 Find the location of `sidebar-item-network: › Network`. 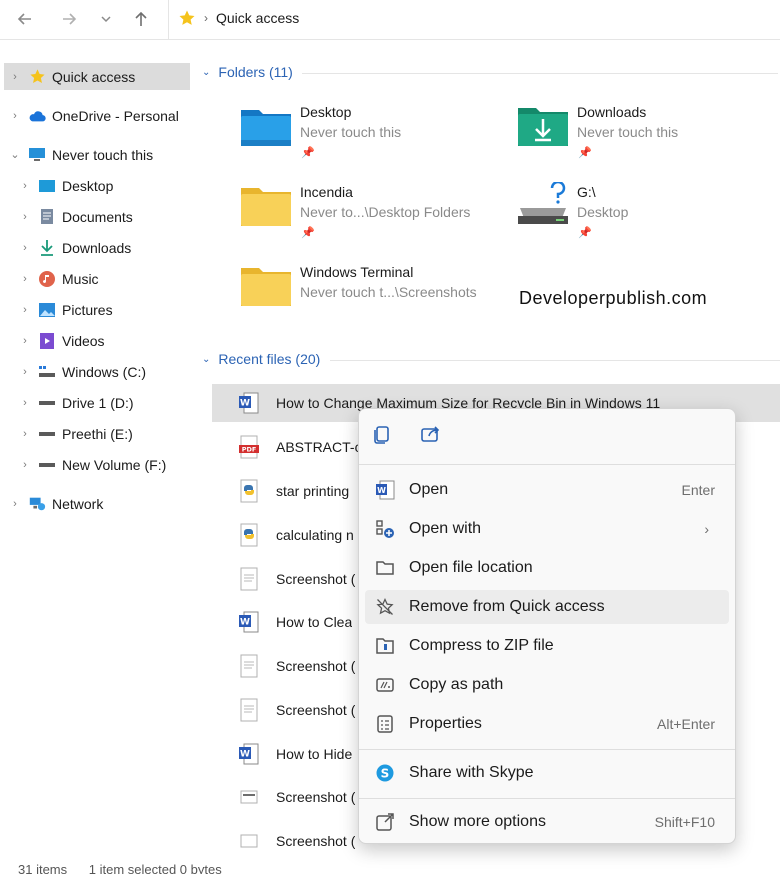

sidebar-item-network: › Network is located at coordinates (53, 503).